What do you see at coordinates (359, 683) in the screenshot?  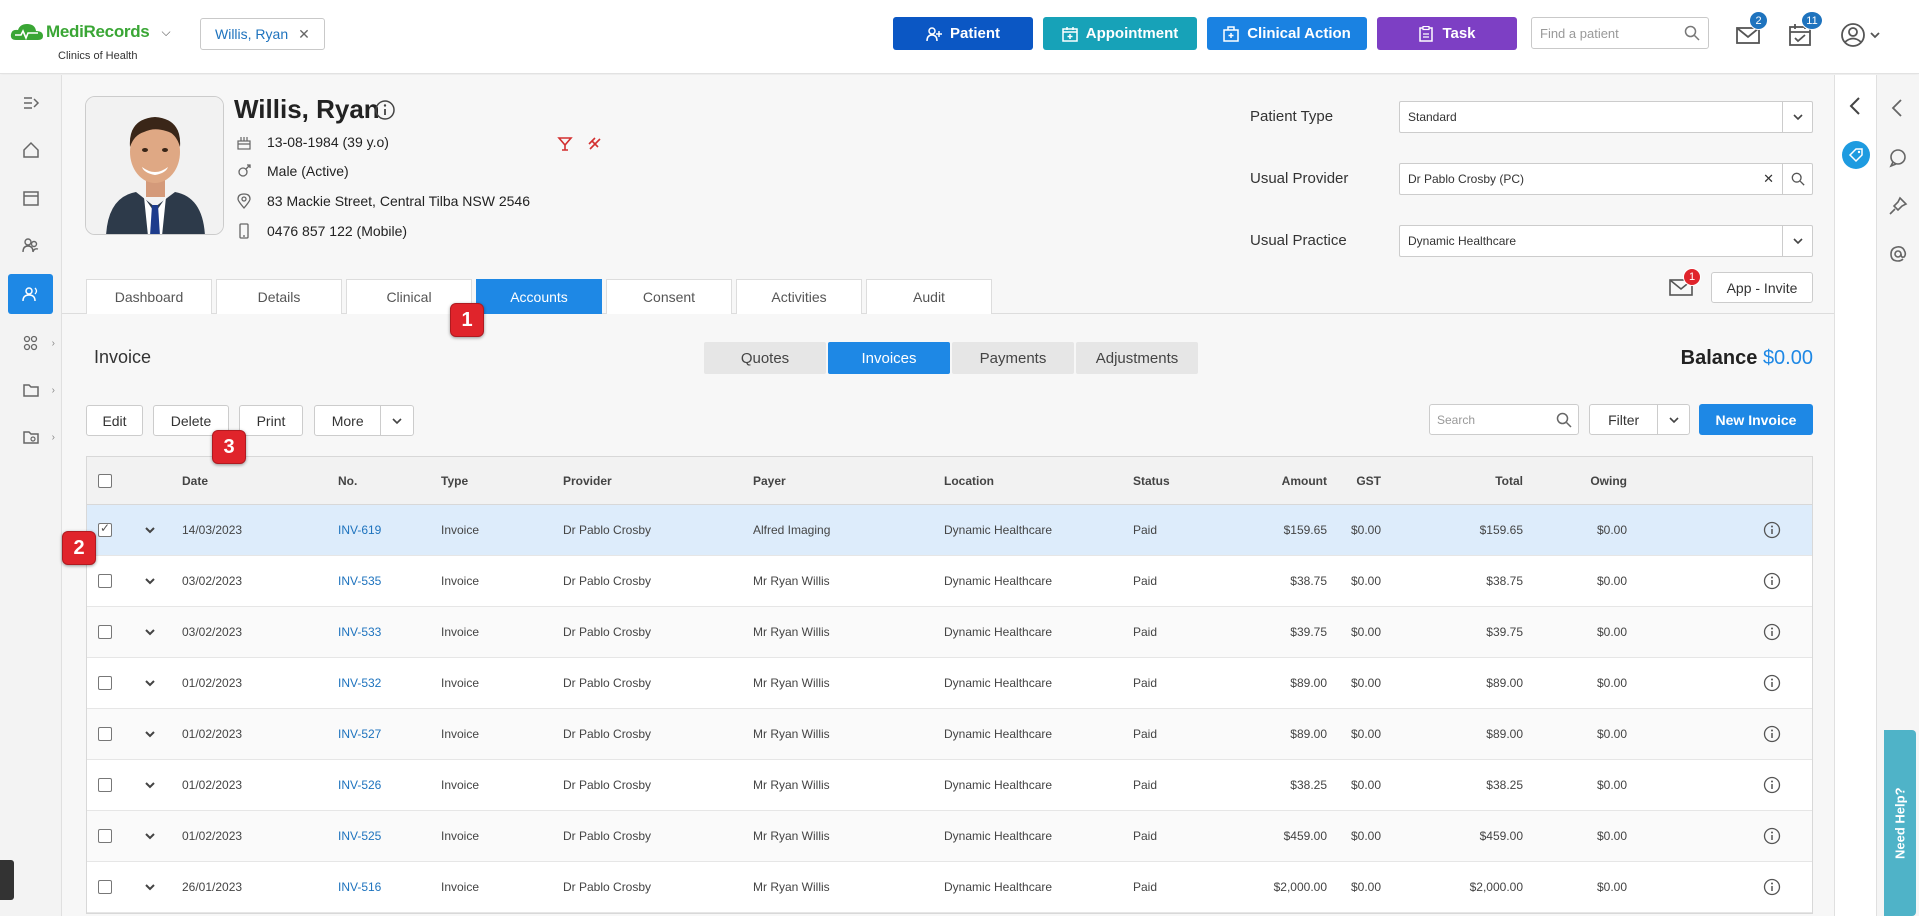 I see `cell-invoice-no: INV-532` at bounding box center [359, 683].